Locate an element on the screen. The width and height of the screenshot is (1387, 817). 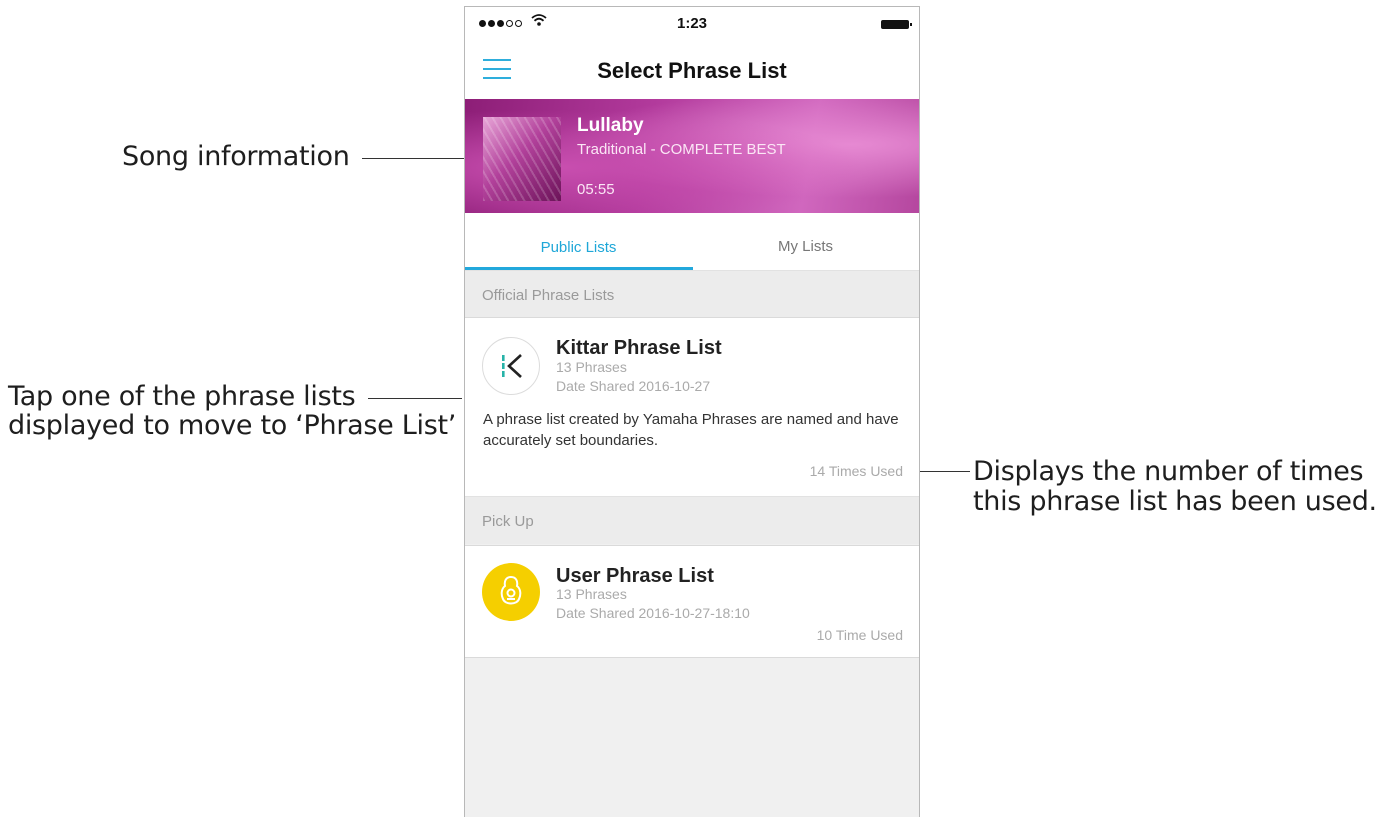
card-times-used: 10 Time Used is located at coordinates (859, 635).